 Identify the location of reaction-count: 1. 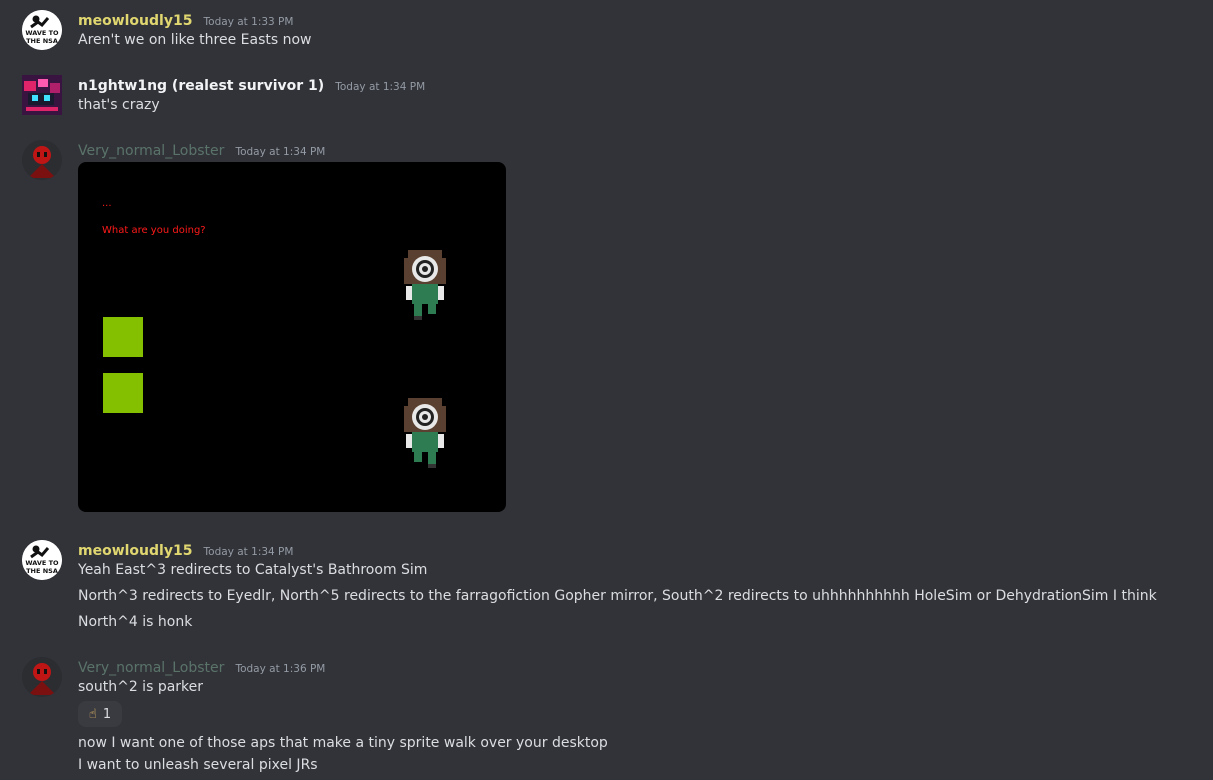
(107, 714).